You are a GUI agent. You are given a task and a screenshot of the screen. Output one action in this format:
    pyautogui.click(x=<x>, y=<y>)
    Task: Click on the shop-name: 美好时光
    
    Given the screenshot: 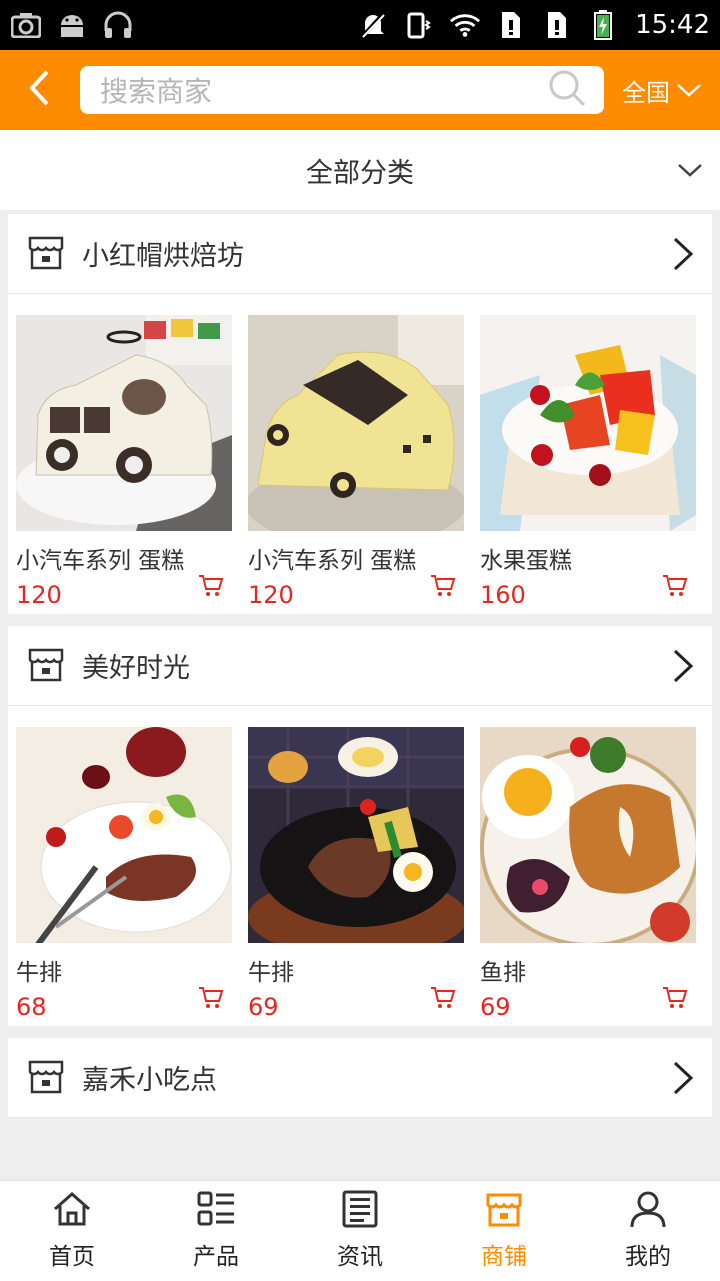 What is the action you would take?
    pyautogui.click(x=136, y=668)
    